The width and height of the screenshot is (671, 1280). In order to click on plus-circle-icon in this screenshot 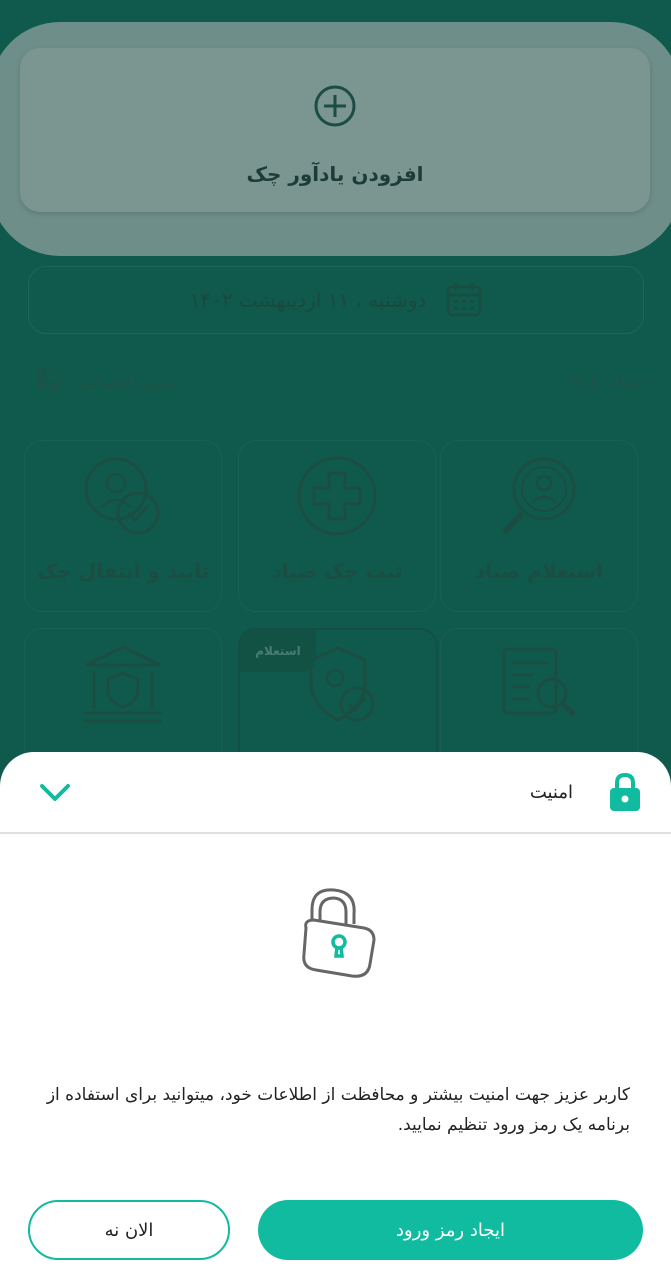, I will do `click(335, 106)`.